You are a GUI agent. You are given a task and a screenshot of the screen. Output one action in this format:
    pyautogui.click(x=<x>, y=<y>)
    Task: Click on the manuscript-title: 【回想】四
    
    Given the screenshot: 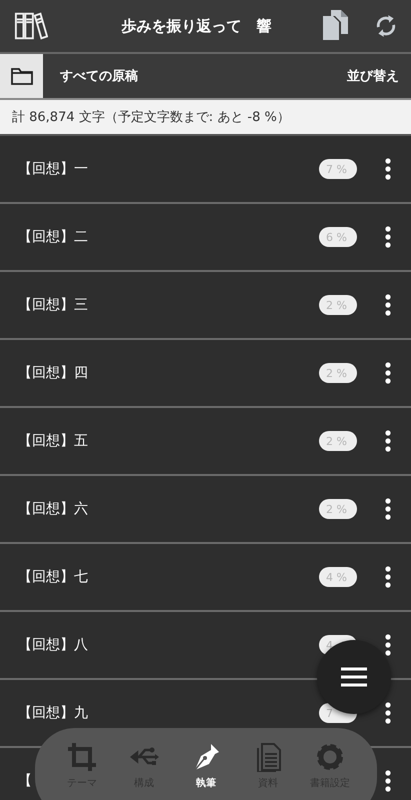 What is the action you would take?
    pyautogui.click(x=53, y=373)
    